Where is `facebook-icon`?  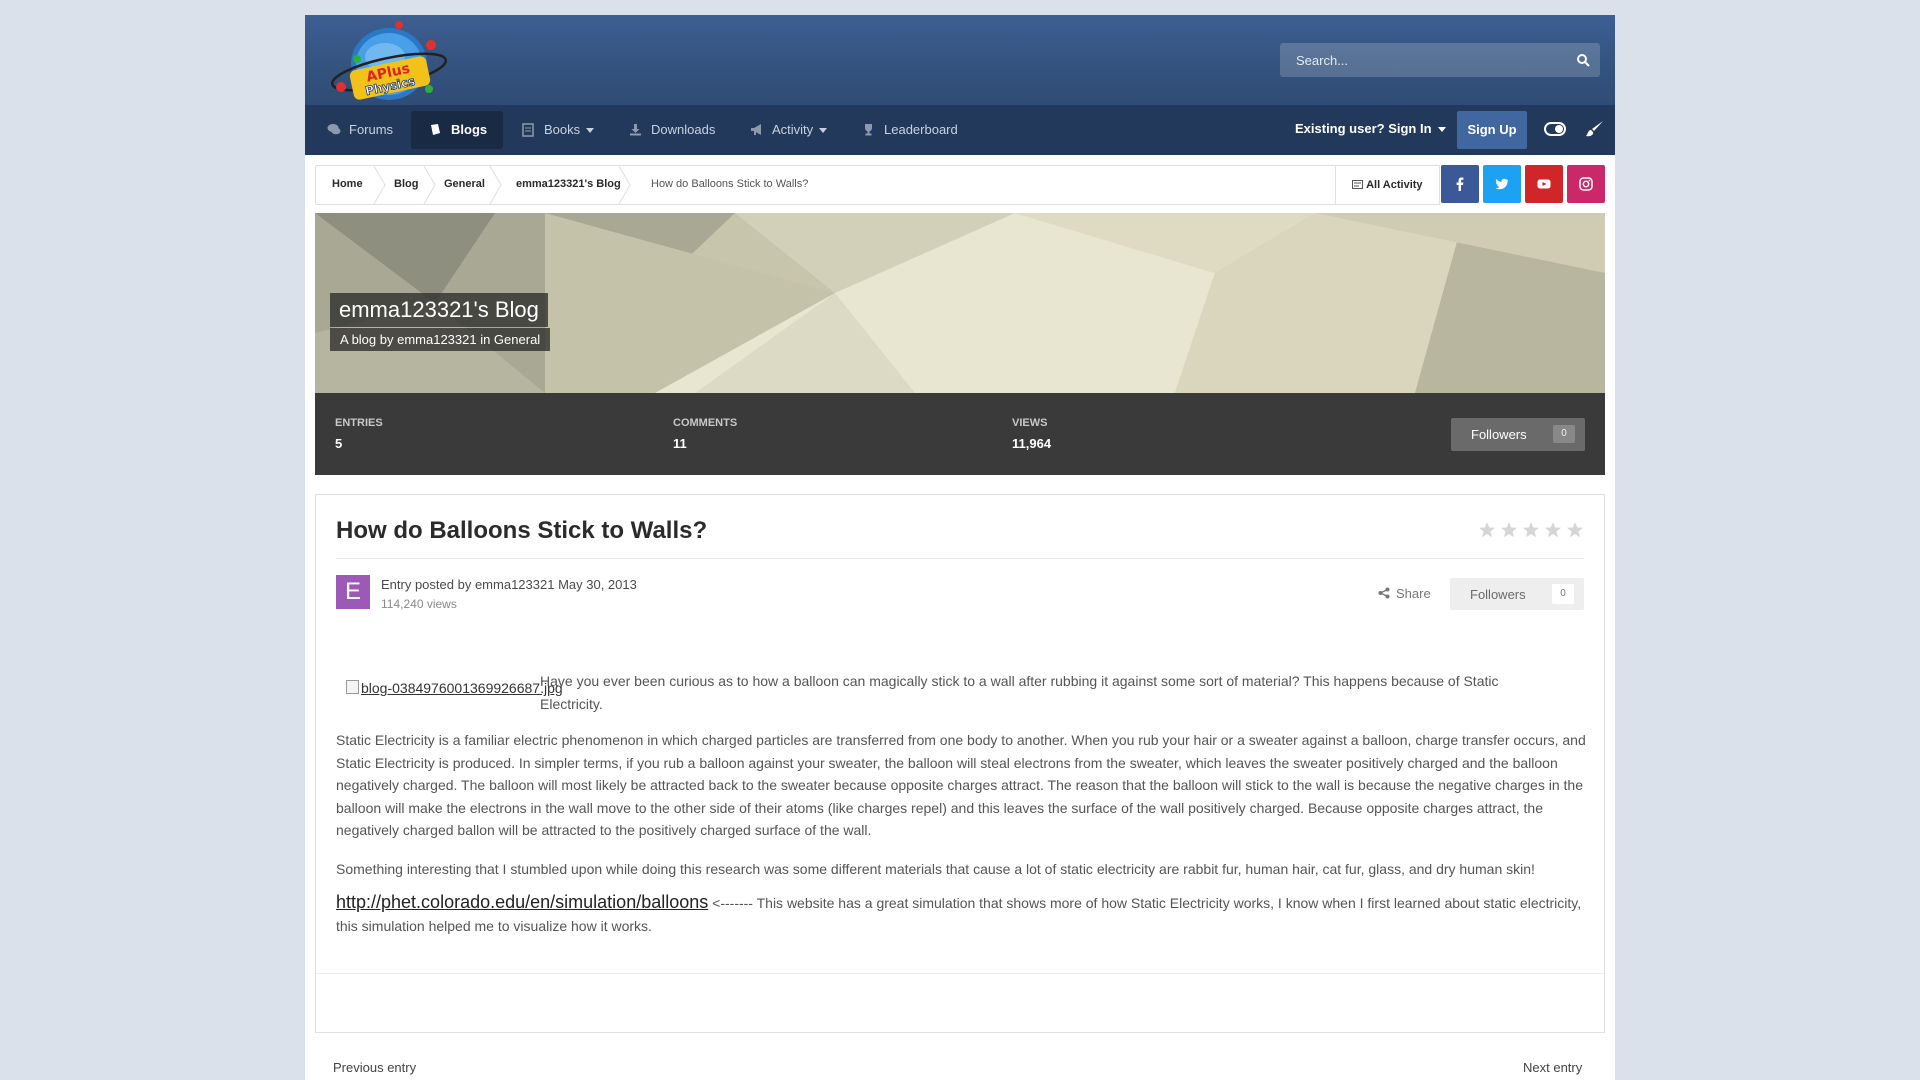
facebook-icon is located at coordinates (1460, 184).